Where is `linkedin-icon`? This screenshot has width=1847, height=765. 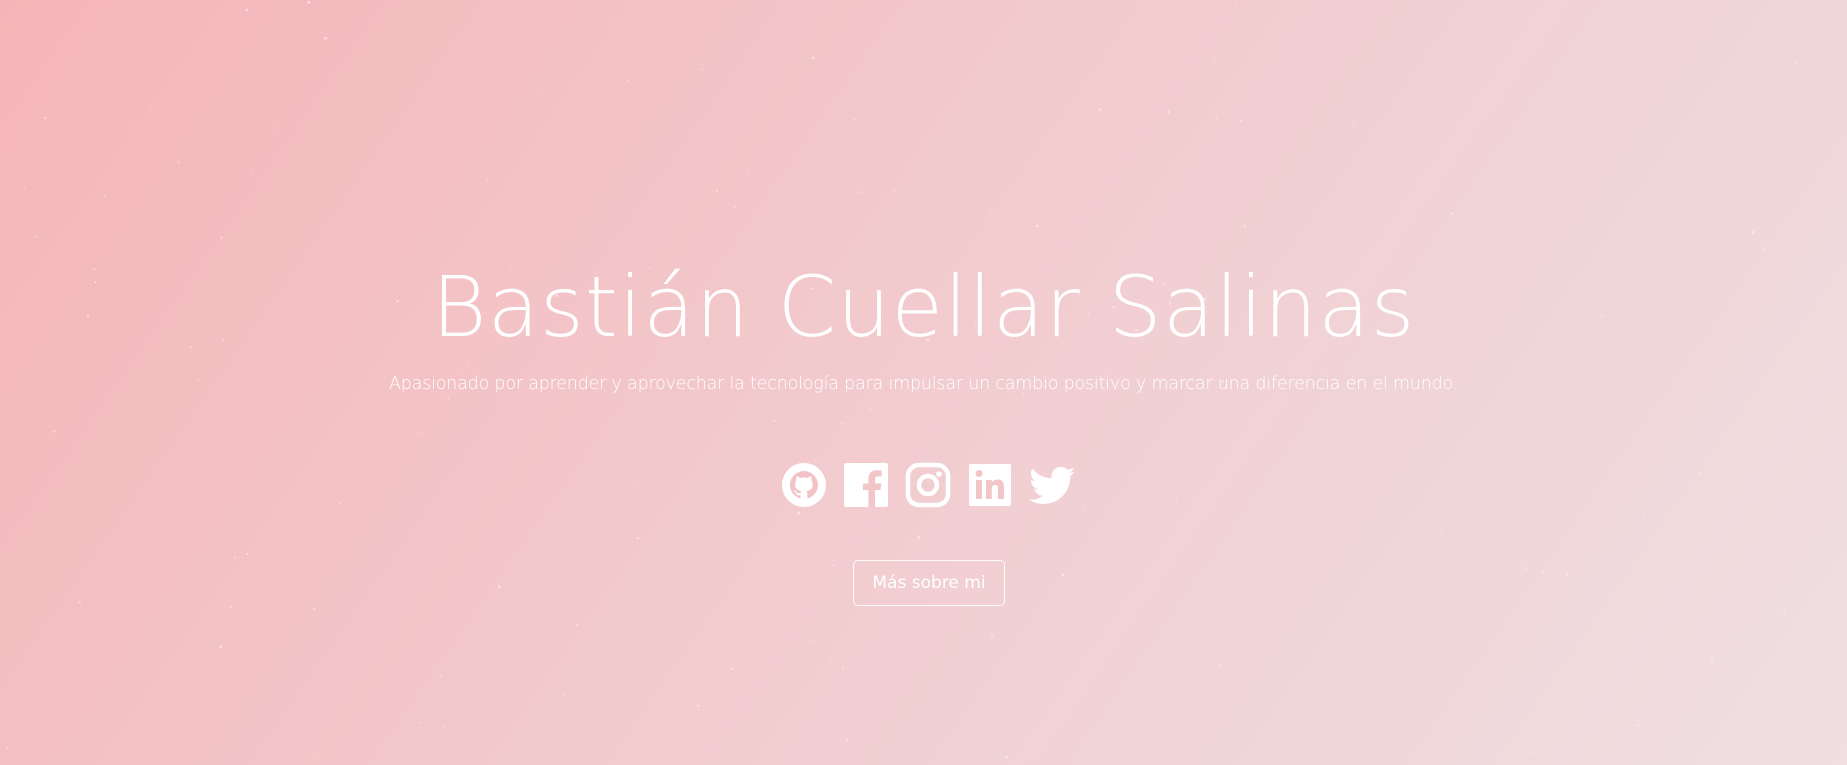
linkedin-icon is located at coordinates (990, 485).